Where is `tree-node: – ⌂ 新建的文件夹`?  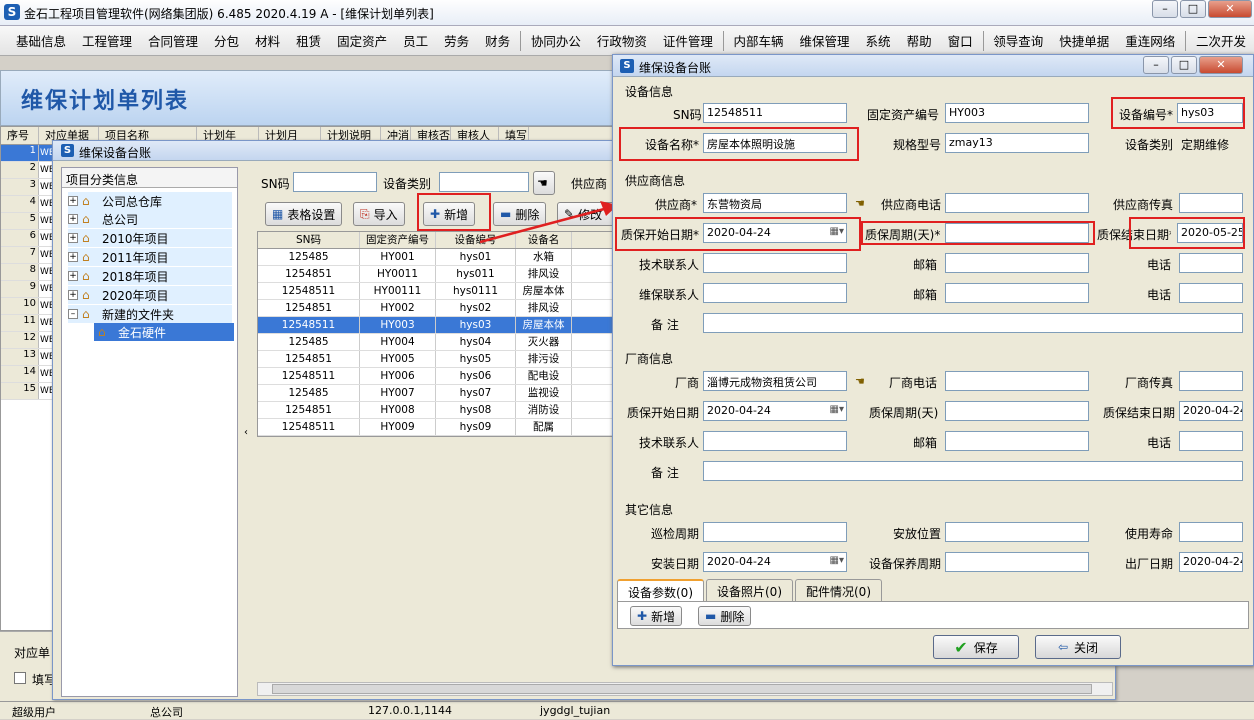 tree-node: – ⌂ 新建的文件夹 is located at coordinates (150, 314).